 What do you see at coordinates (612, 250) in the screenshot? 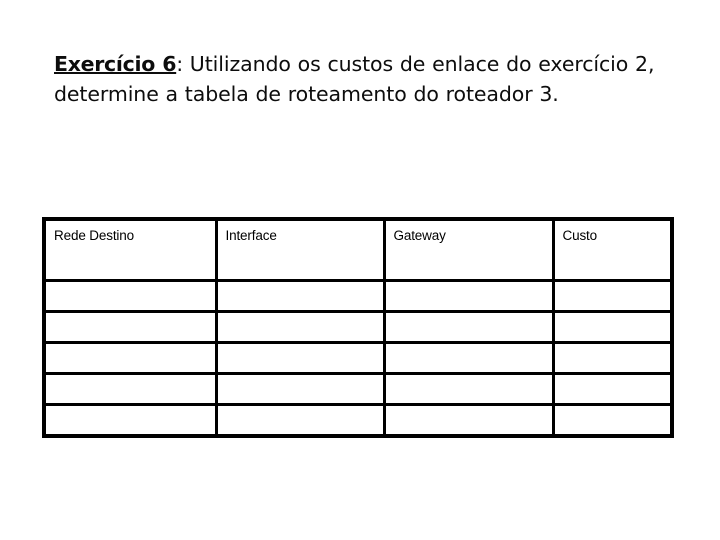
I see `column-header-custo: Custo` at bounding box center [612, 250].